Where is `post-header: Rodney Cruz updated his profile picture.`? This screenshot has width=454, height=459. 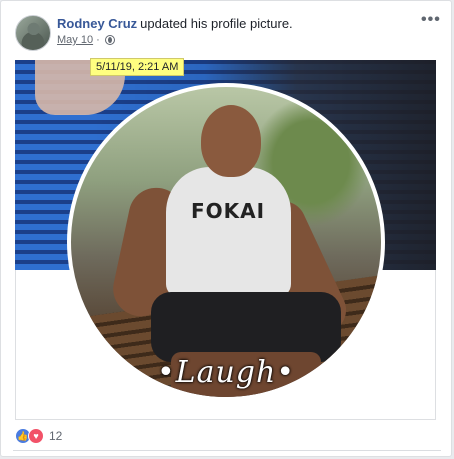
post-header: Rodney Cruz updated his profile picture. is located at coordinates (175, 23).